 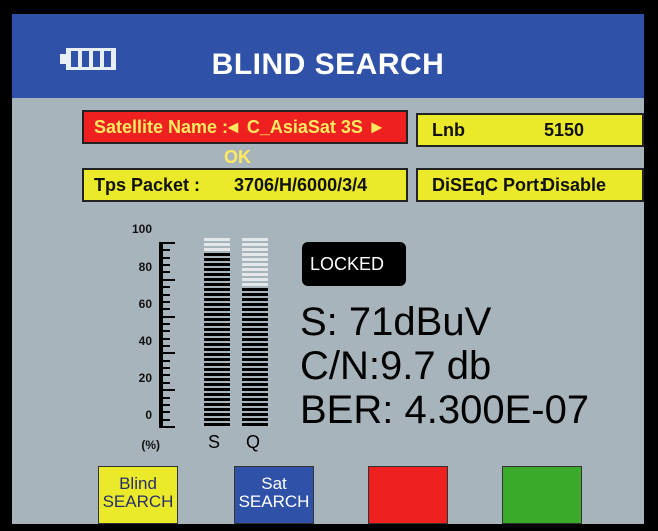 I want to click on green-function-button, so click(x=542, y=495).